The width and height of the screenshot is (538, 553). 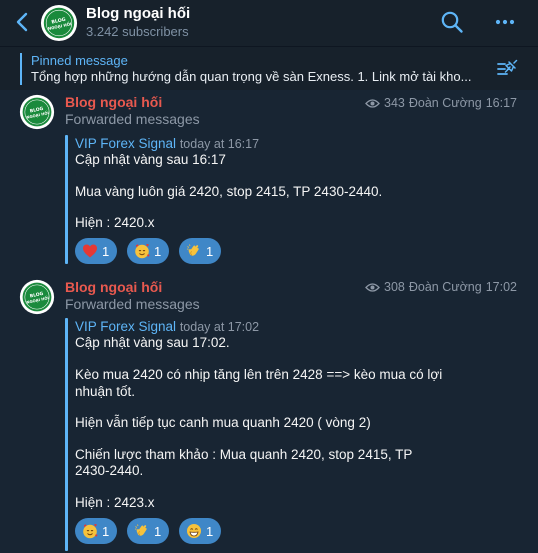 I want to click on message-time: 16:17, so click(x=501, y=103).